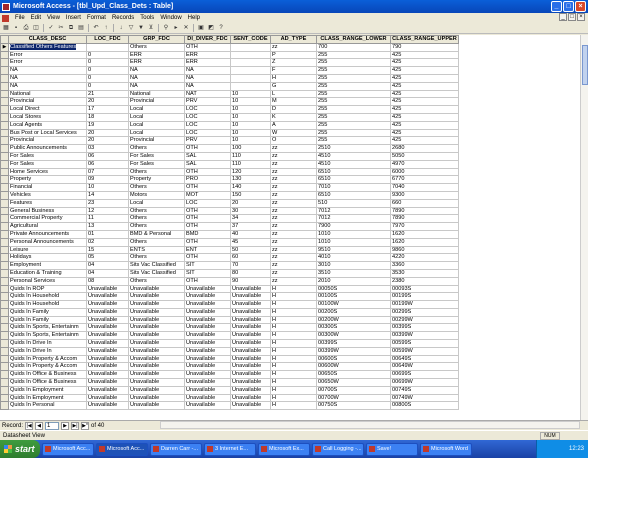 This screenshot has width=640, height=512. Describe the element at coordinates (156, 265) in the screenshot. I see `cell-grp-fdc: Sits Vac Classified` at that location.